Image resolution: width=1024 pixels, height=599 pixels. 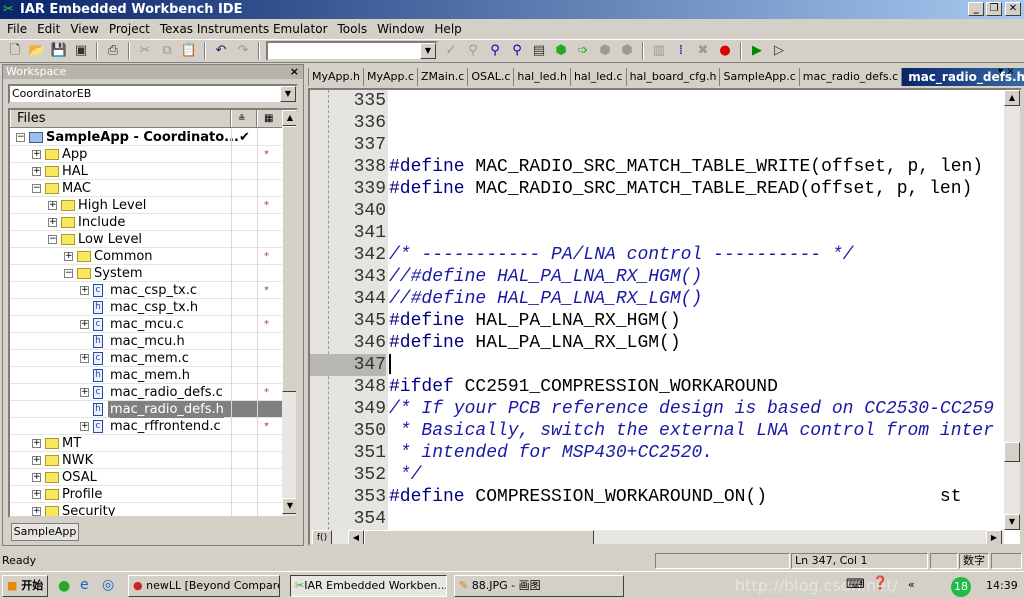 What do you see at coordinates (146, 171) in the screenshot?
I see `tree-item: + HAL` at bounding box center [146, 171].